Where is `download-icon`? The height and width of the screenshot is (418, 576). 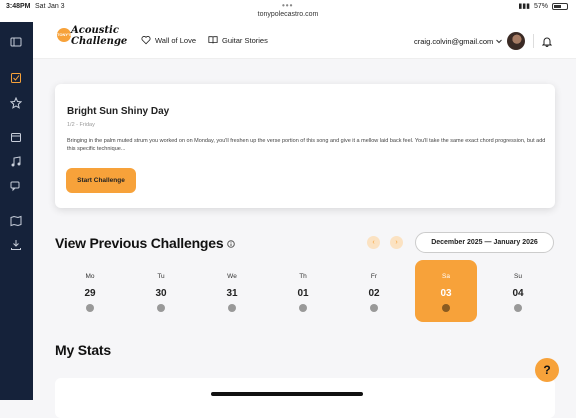
download-icon is located at coordinates (16, 245).